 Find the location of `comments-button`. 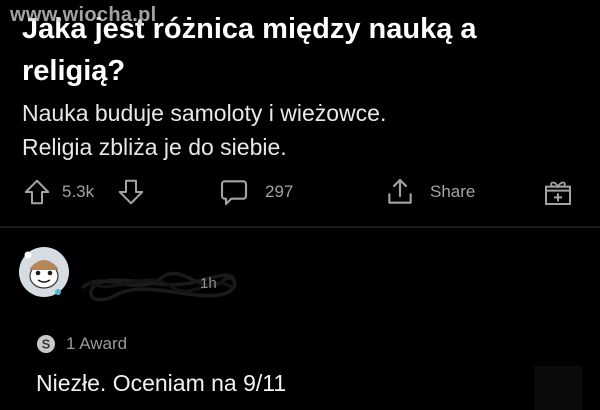

comments-button is located at coordinates (234, 192).